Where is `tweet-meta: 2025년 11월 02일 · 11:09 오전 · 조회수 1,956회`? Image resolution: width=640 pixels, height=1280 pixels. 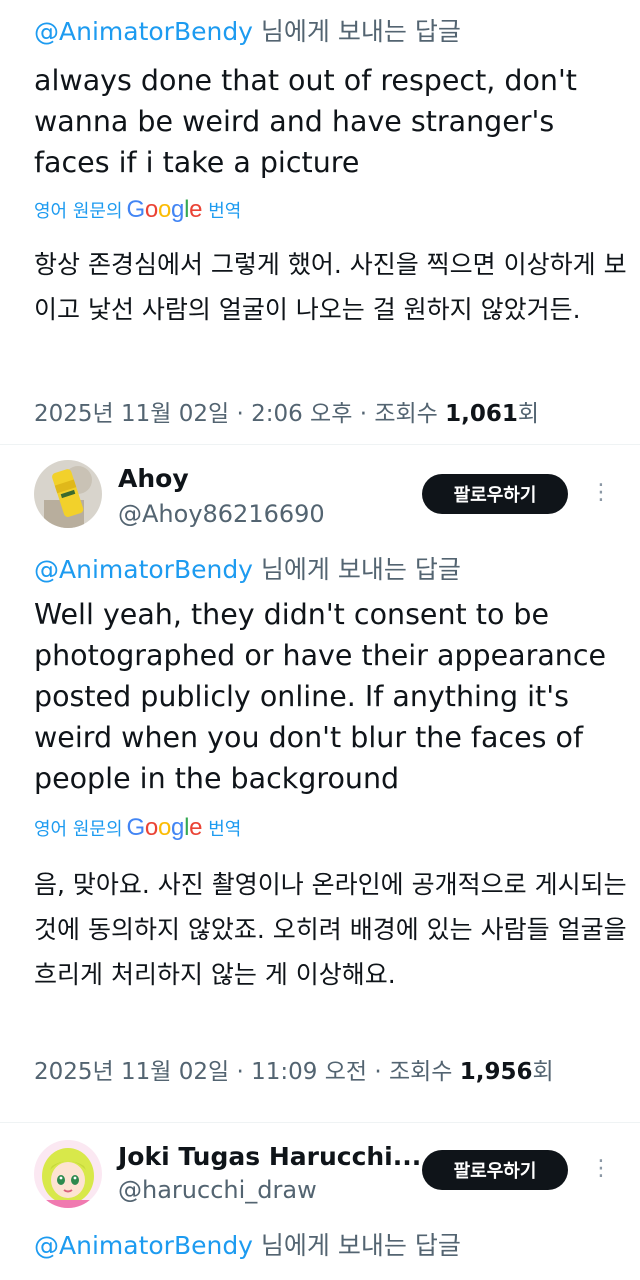
tweet-meta: 2025년 11월 02일 · 11:09 오전 · 조회수 1,956회 is located at coordinates (294, 1069).